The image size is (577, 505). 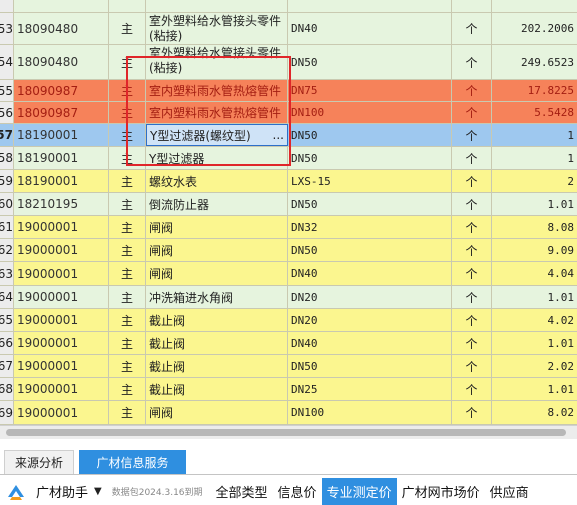 I want to click on material-code: 18090987, so click(x=61, y=112).